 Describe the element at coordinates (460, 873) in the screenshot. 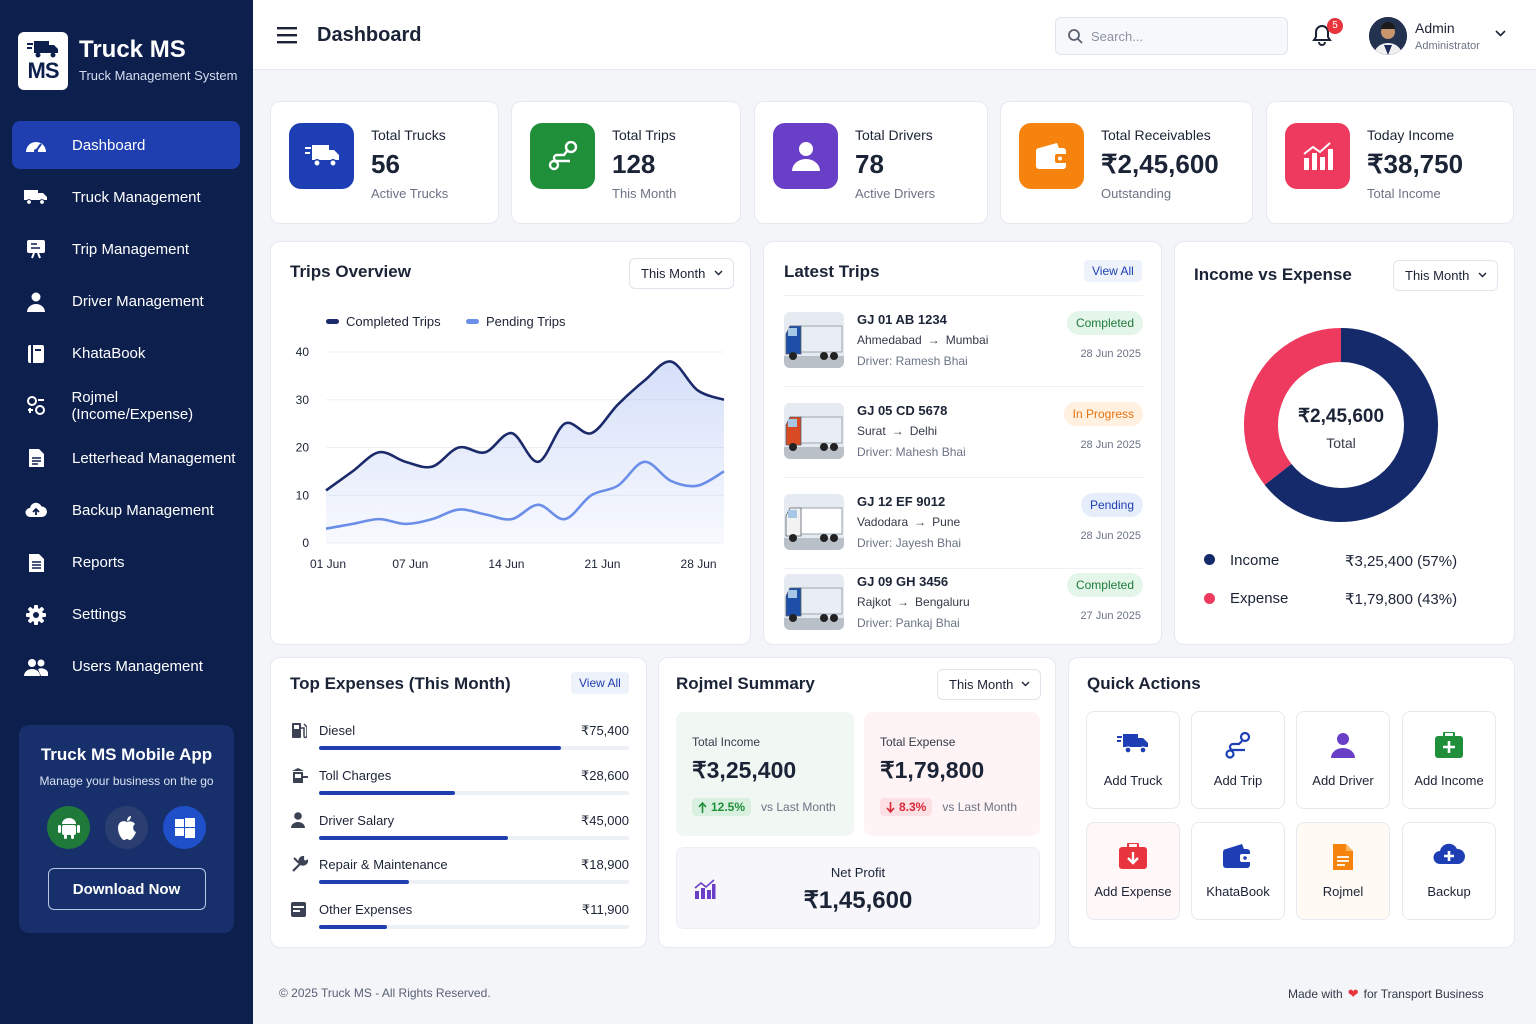

I see `expense-row: Repair & Maintenance ₹18,900` at that location.